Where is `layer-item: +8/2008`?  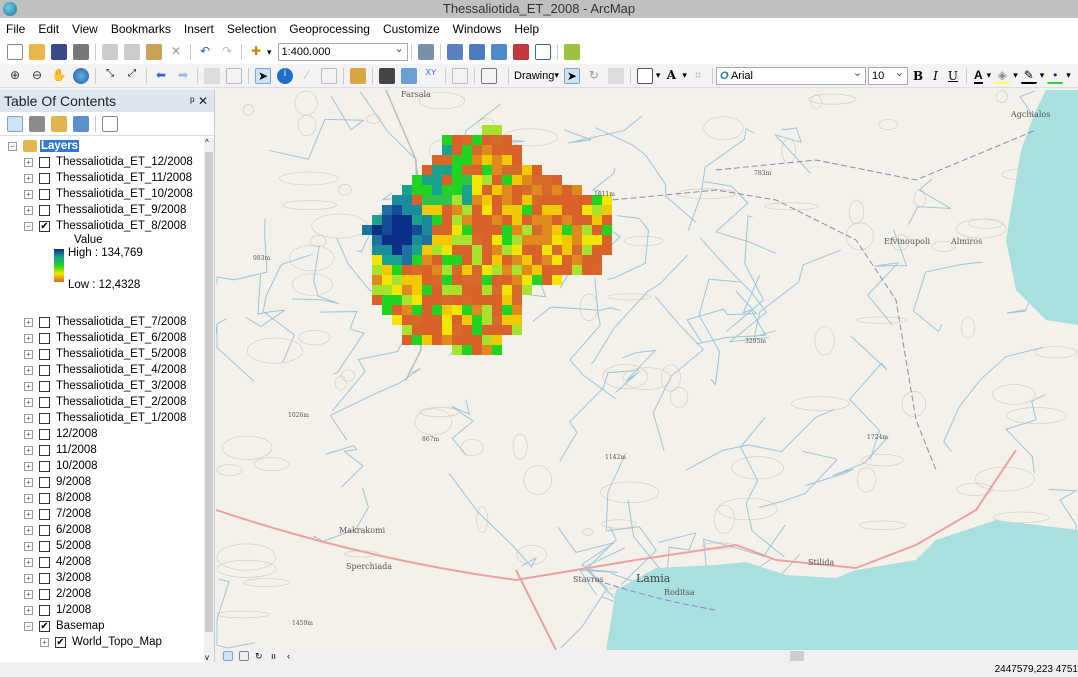
layer-item: +8/2008 is located at coordinates (102, 498).